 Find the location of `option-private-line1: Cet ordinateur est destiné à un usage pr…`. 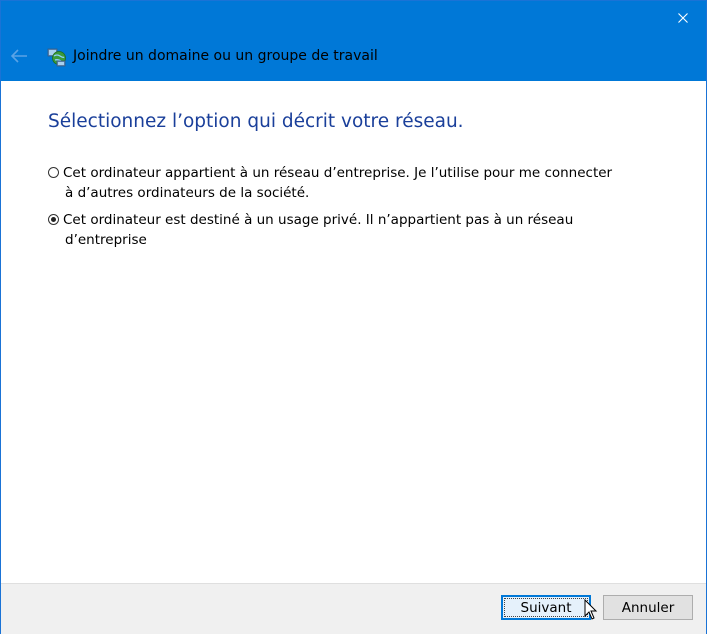

option-private-line1: Cet ordinateur est destiné à un usage pr… is located at coordinates (318, 220).